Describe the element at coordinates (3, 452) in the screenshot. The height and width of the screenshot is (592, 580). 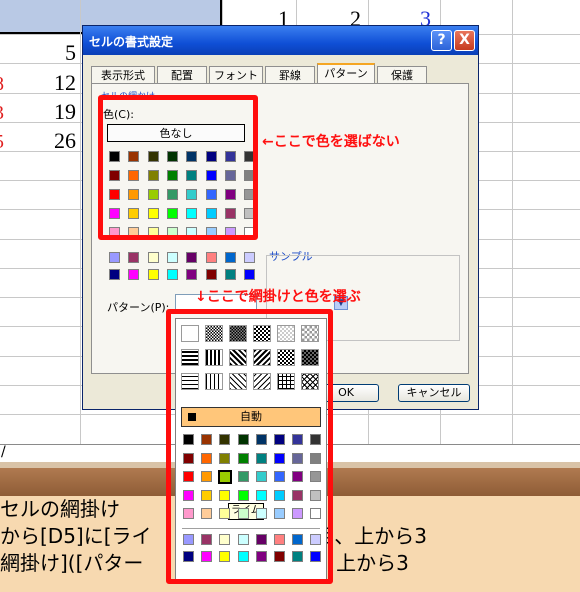
I see `slash-mark: /` at that location.